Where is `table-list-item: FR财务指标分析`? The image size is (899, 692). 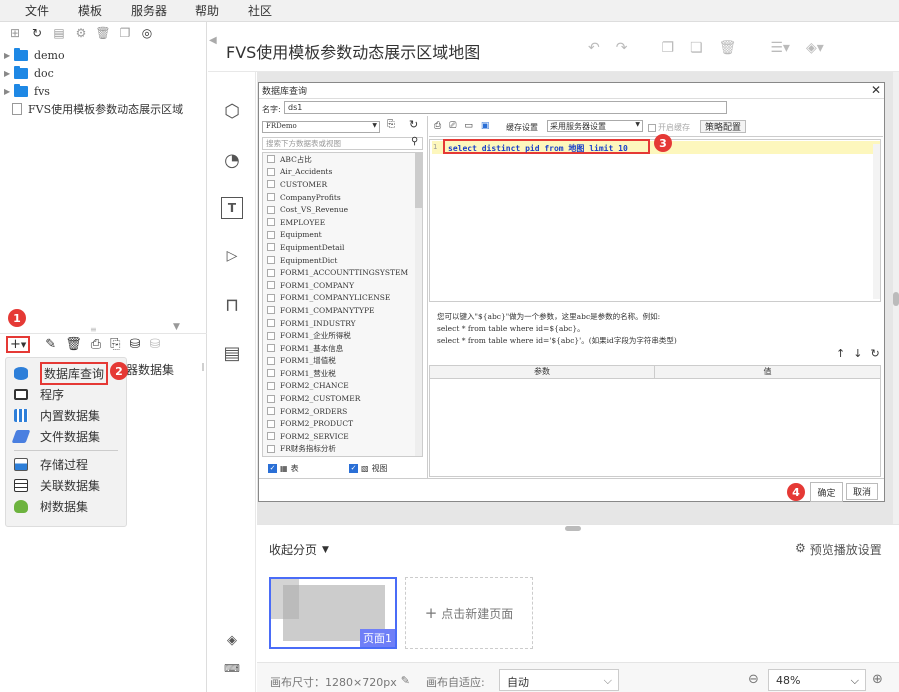 table-list-item: FR财务指标分析 is located at coordinates (342, 449).